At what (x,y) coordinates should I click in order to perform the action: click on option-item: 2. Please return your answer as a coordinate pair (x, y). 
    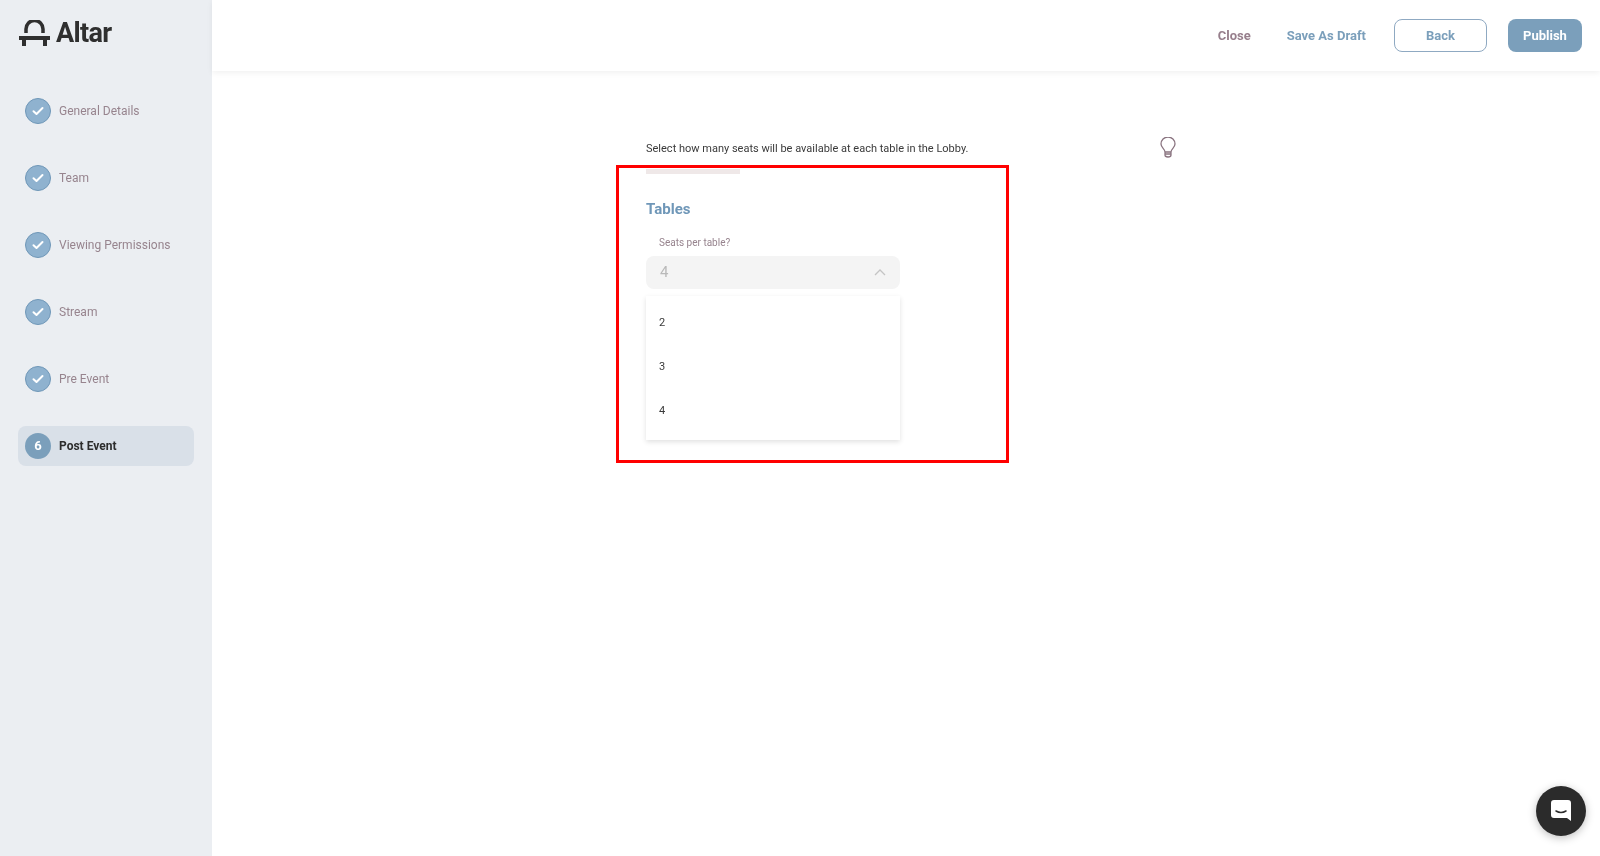
    Looking at the image, I should click on (773, 323).